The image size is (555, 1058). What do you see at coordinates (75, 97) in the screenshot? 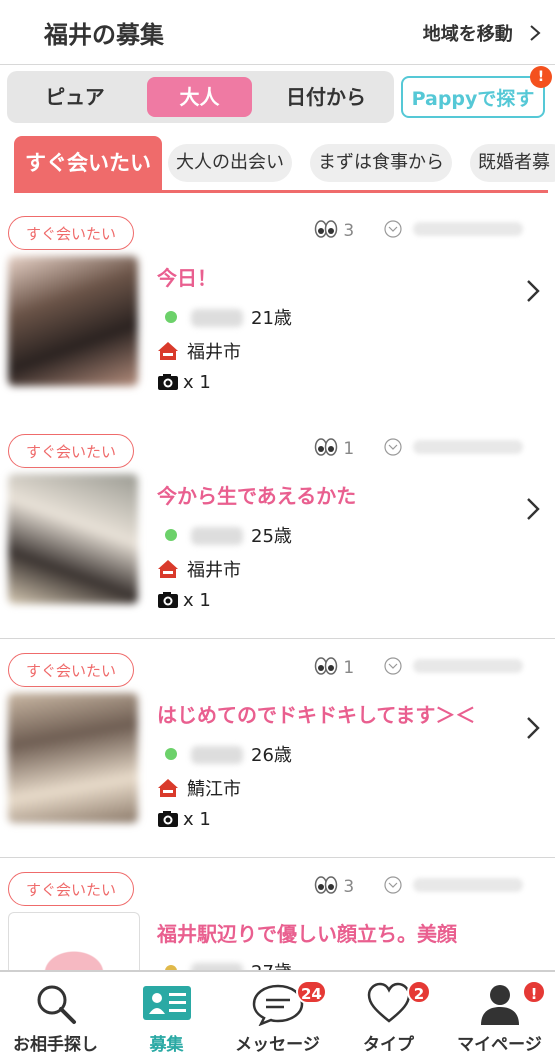
I see `segment-pure: ピュア` at bounding box center [75, 97].